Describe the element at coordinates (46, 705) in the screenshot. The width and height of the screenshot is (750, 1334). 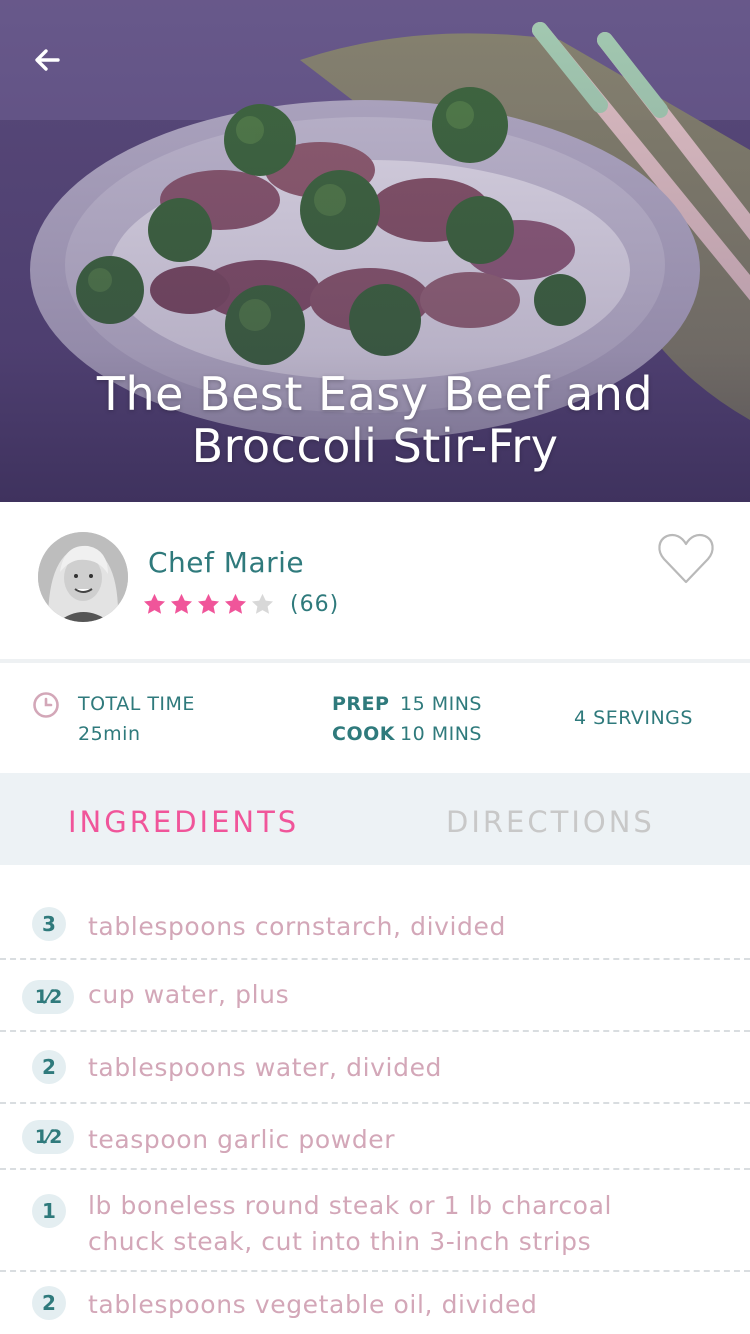
I see `clock-icon` at that location.